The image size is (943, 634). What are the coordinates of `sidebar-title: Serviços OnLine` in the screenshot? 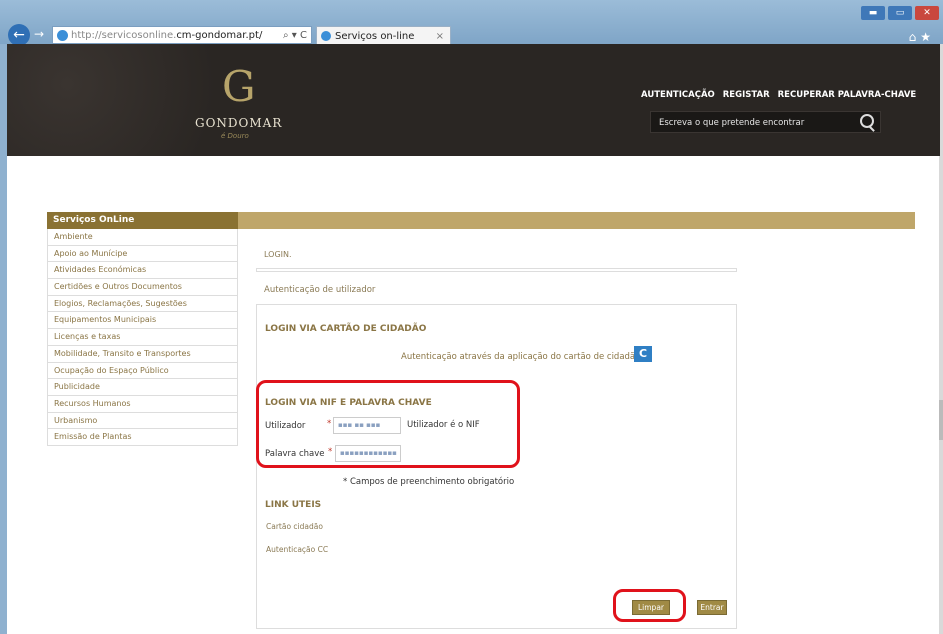 It's located at (142, 220).